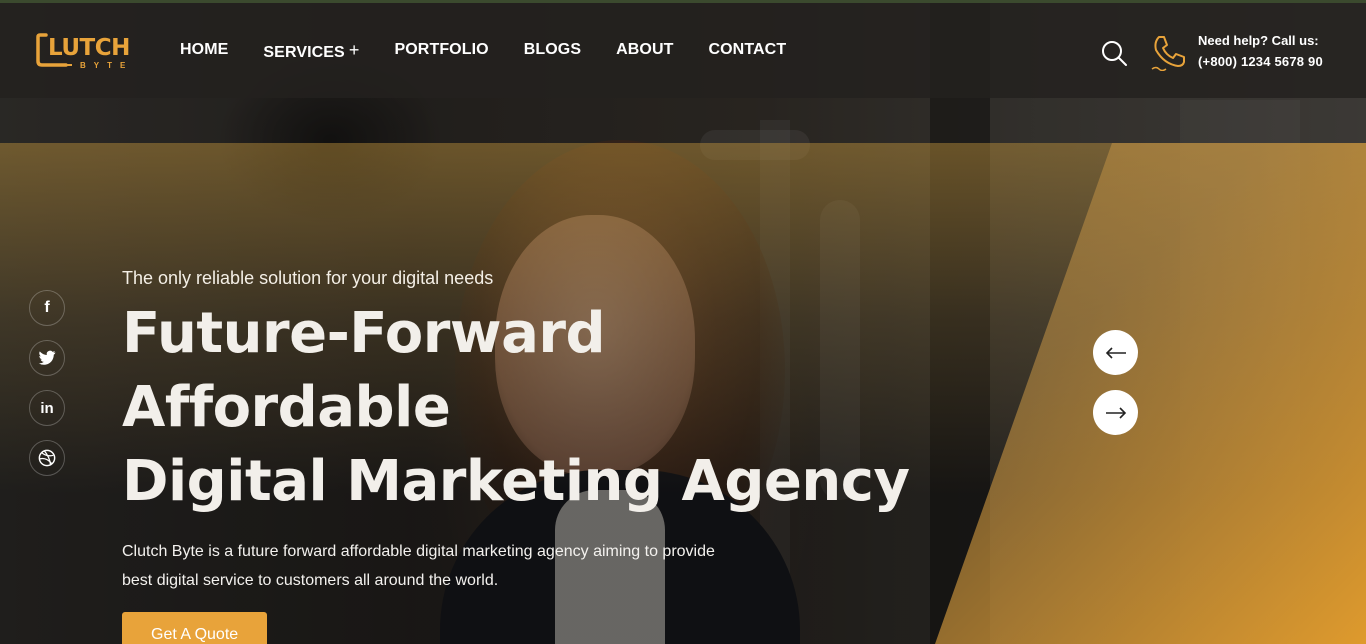 The width and height of the screenshot is (1366, 644). Describe the element at coordinates (516, 481) in the screenshot. I see `hero-title-line2: Digital Marketing Agency` at that location.